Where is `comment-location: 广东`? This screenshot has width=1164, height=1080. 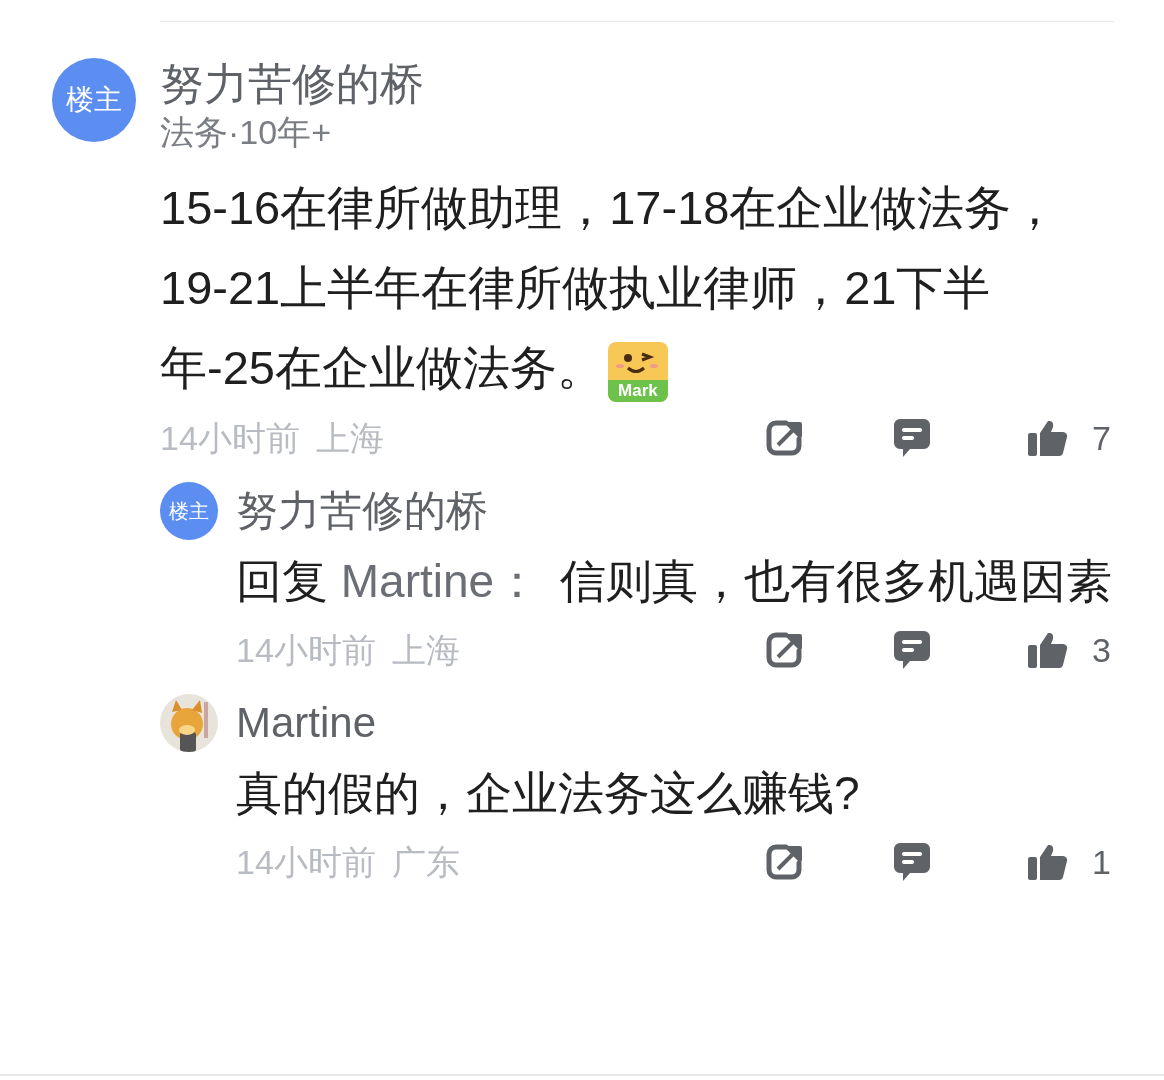
comment-location: 广东 is located at coordinates (425, 862).